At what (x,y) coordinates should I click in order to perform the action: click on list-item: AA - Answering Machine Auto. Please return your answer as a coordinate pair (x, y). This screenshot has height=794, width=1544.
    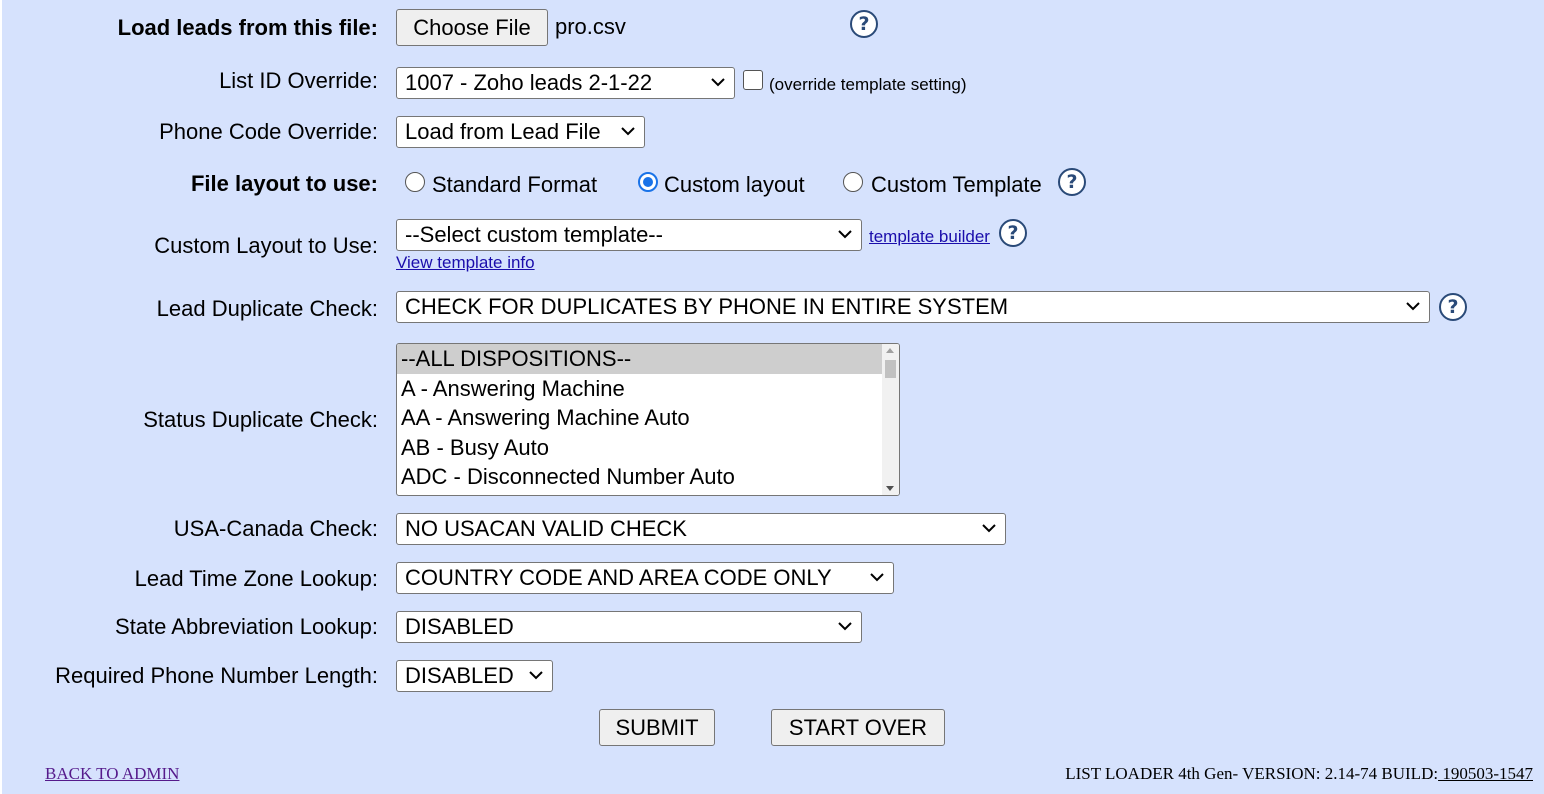
    Looking at the image, I should click on (648, 418).